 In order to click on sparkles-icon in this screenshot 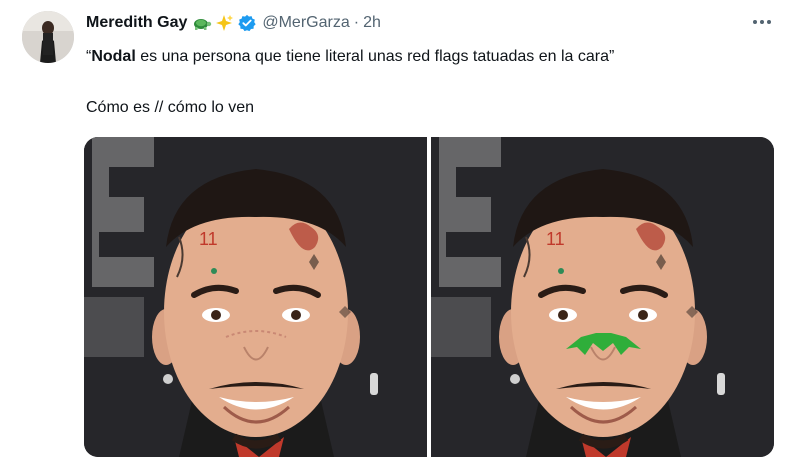, I will do `click(225, 23)`.